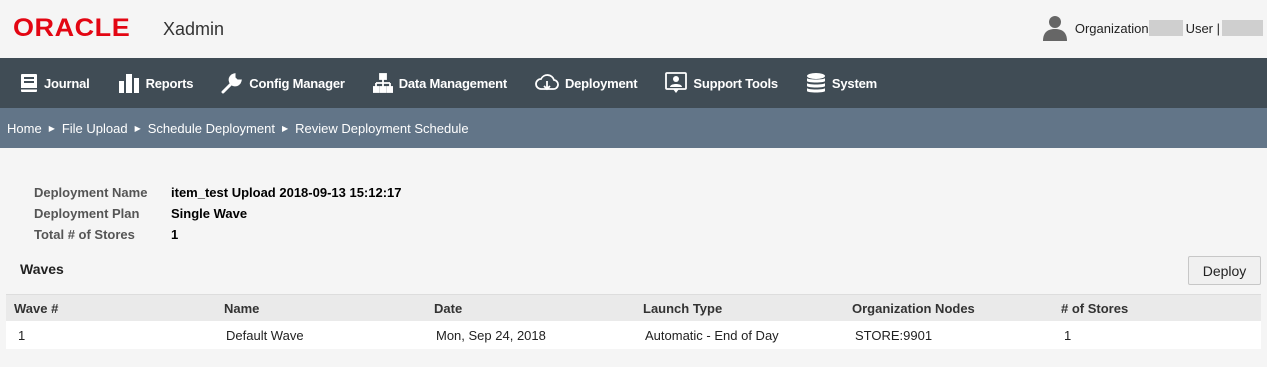  What do you see at coordinates (115, 308) in the screenshot?
I see `column-header-wave-number: Wave #` at bounding box center [115, 308].